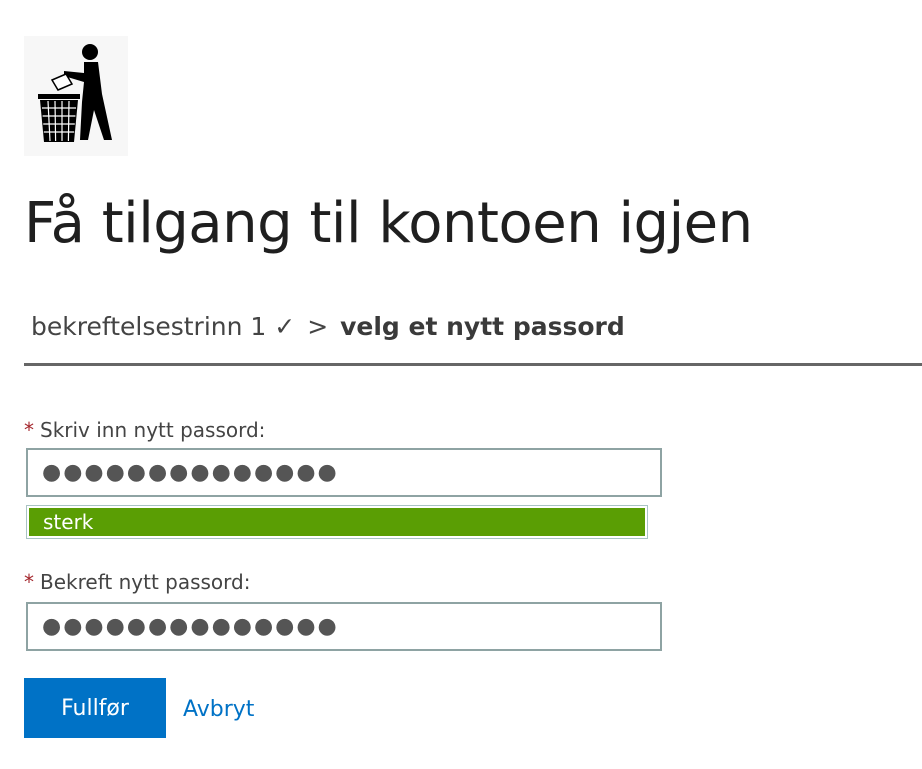 This screenshot has width=922, height=769. What do you see at coordinates (218, 710) in the screenshot?
I see `cancel-link: Avbryt` at bounding box center [218, 710].